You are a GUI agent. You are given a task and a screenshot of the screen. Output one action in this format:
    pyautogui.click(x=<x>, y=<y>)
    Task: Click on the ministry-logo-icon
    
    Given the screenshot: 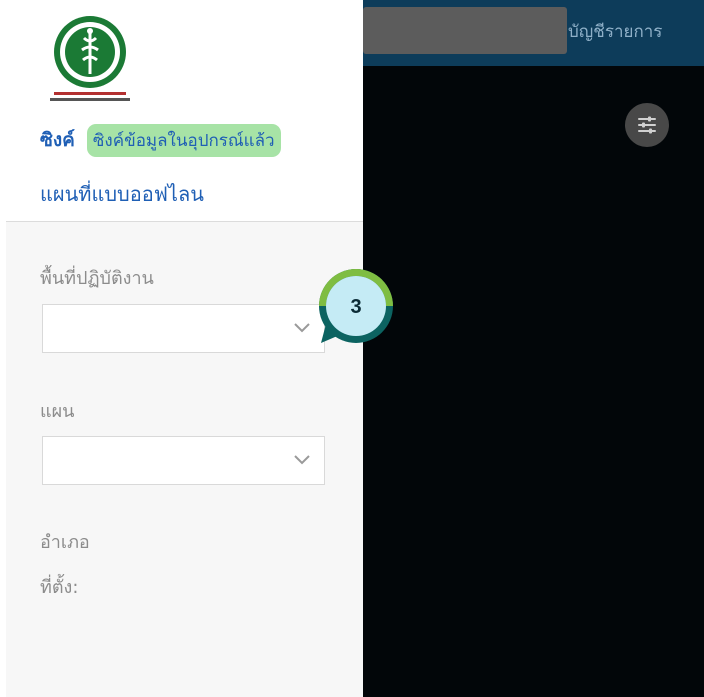 What is the action you would take?
    pyautogui.click(x=90, y=58)
    